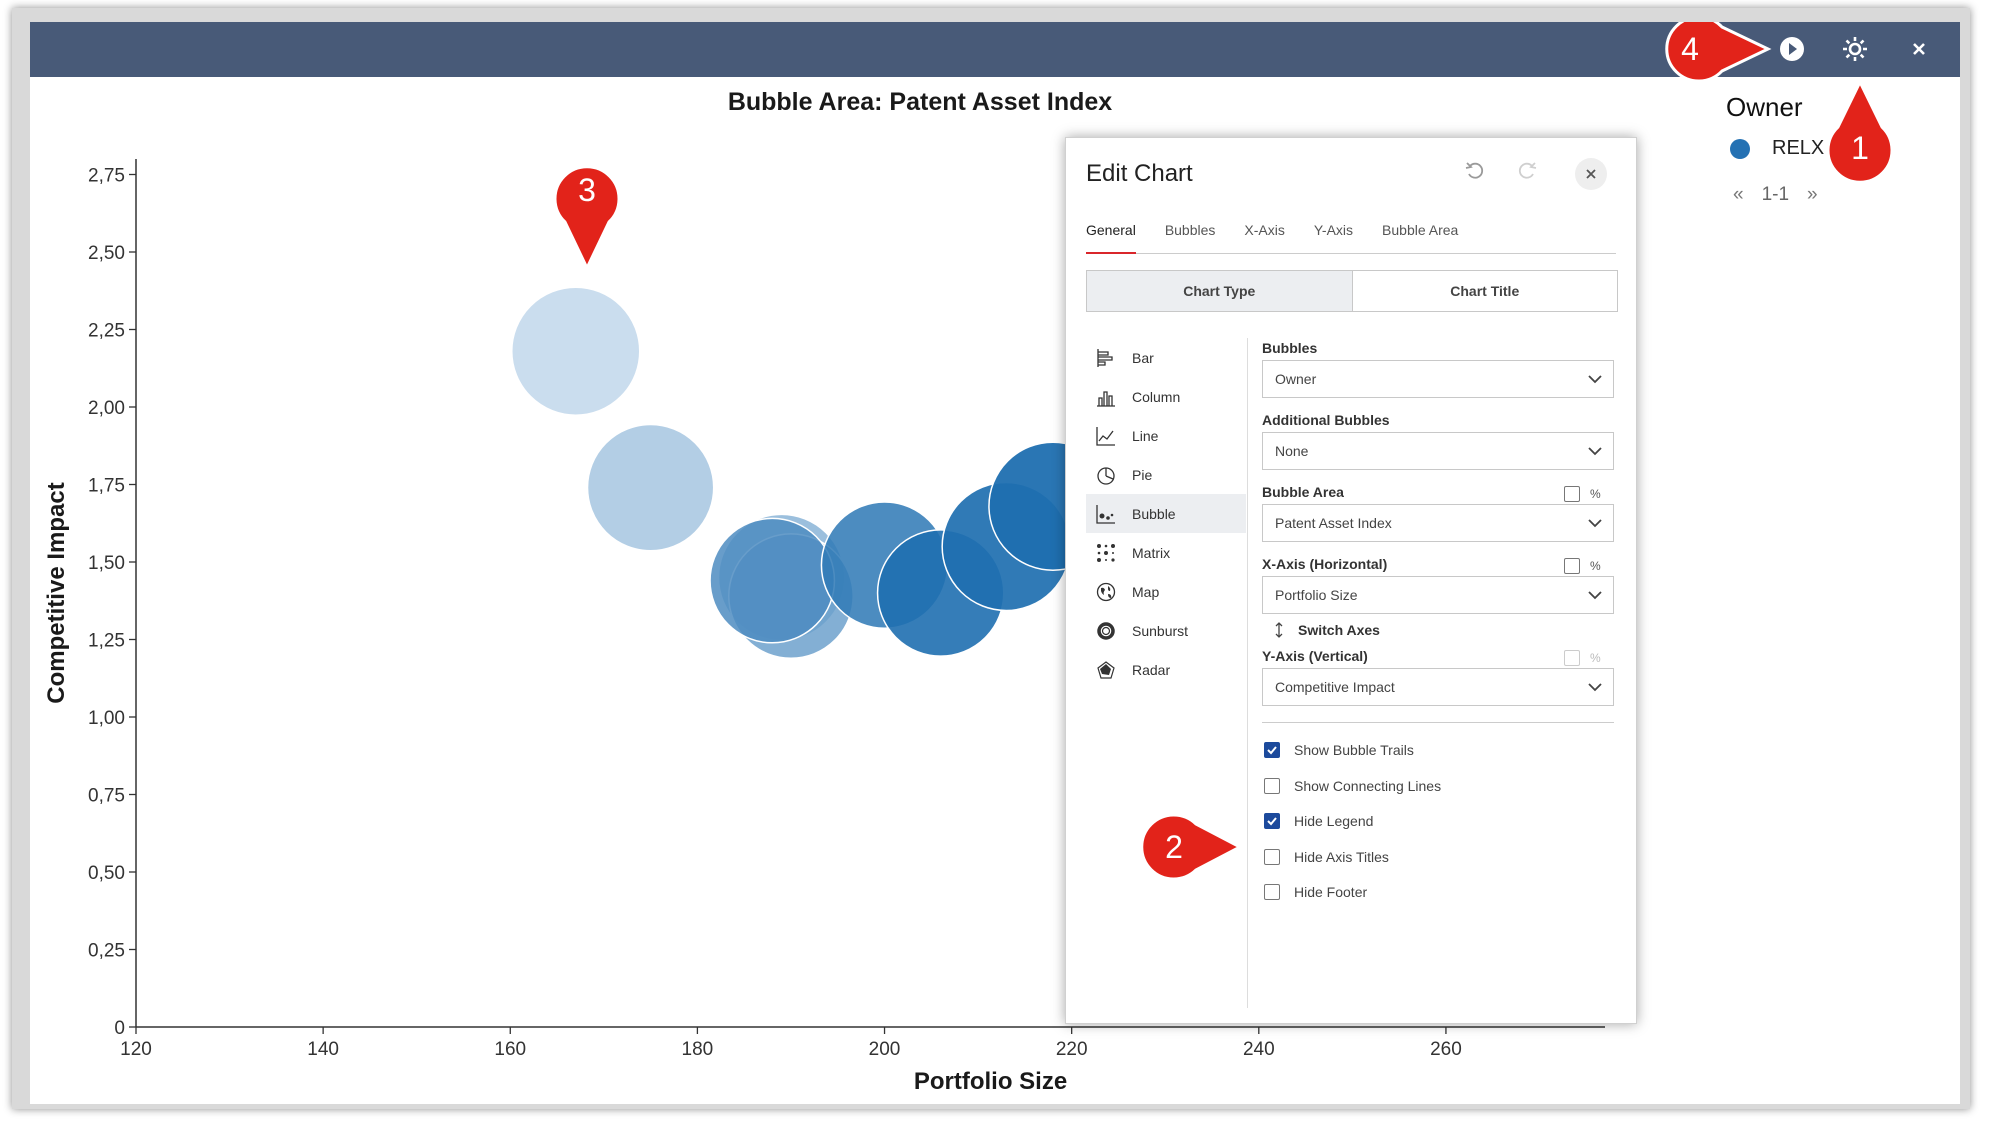 The height and width of the screenshot is (1125, 1990). I want to click on chart-type-matrix: Matrix, so click(1166, 552).